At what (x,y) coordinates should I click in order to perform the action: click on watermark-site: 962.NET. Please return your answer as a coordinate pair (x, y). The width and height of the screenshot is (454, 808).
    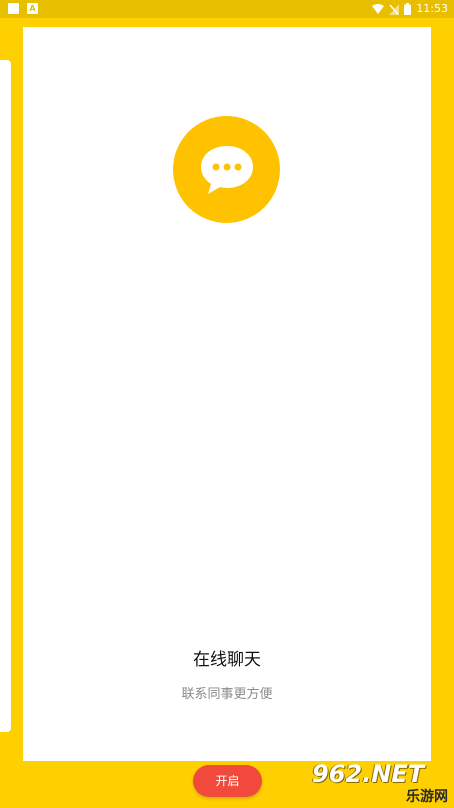
    Looking at the image, I should click on (368, 774).